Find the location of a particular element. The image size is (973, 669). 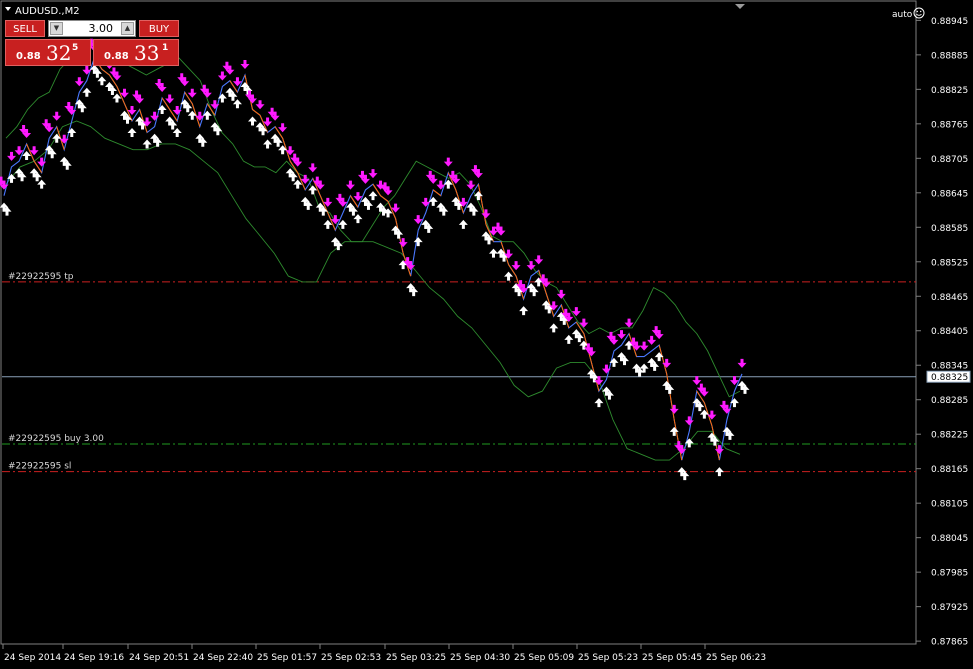

sell-button: SELL is located at coordinates (25, 28).